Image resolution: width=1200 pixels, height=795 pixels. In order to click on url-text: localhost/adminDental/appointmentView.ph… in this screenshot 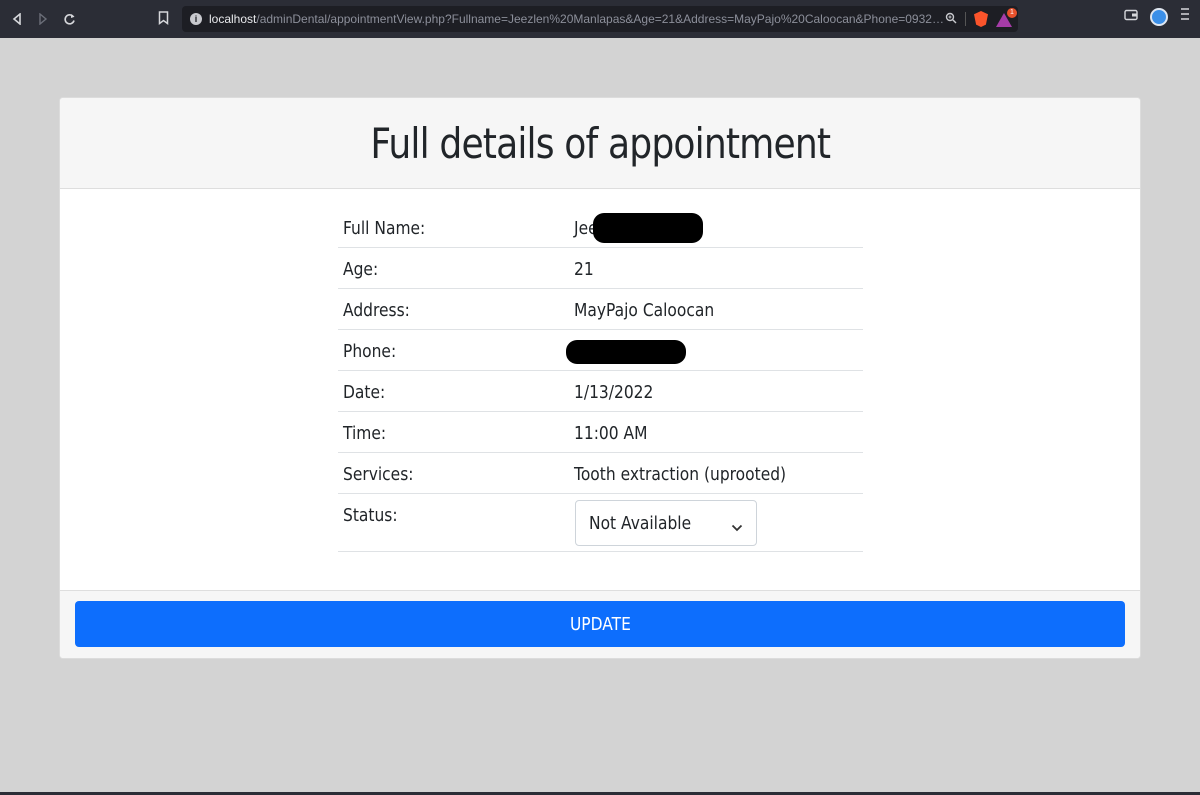, I will do `click(577, 19)`.